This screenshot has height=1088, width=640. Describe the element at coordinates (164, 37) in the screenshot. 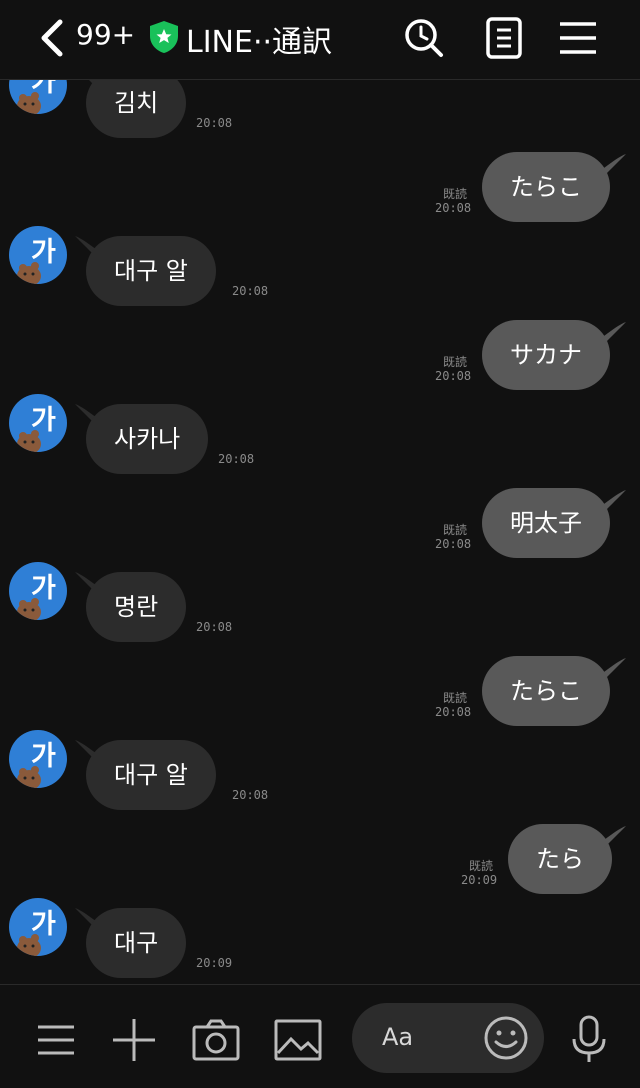

I see `shield-star-icon` at that location.